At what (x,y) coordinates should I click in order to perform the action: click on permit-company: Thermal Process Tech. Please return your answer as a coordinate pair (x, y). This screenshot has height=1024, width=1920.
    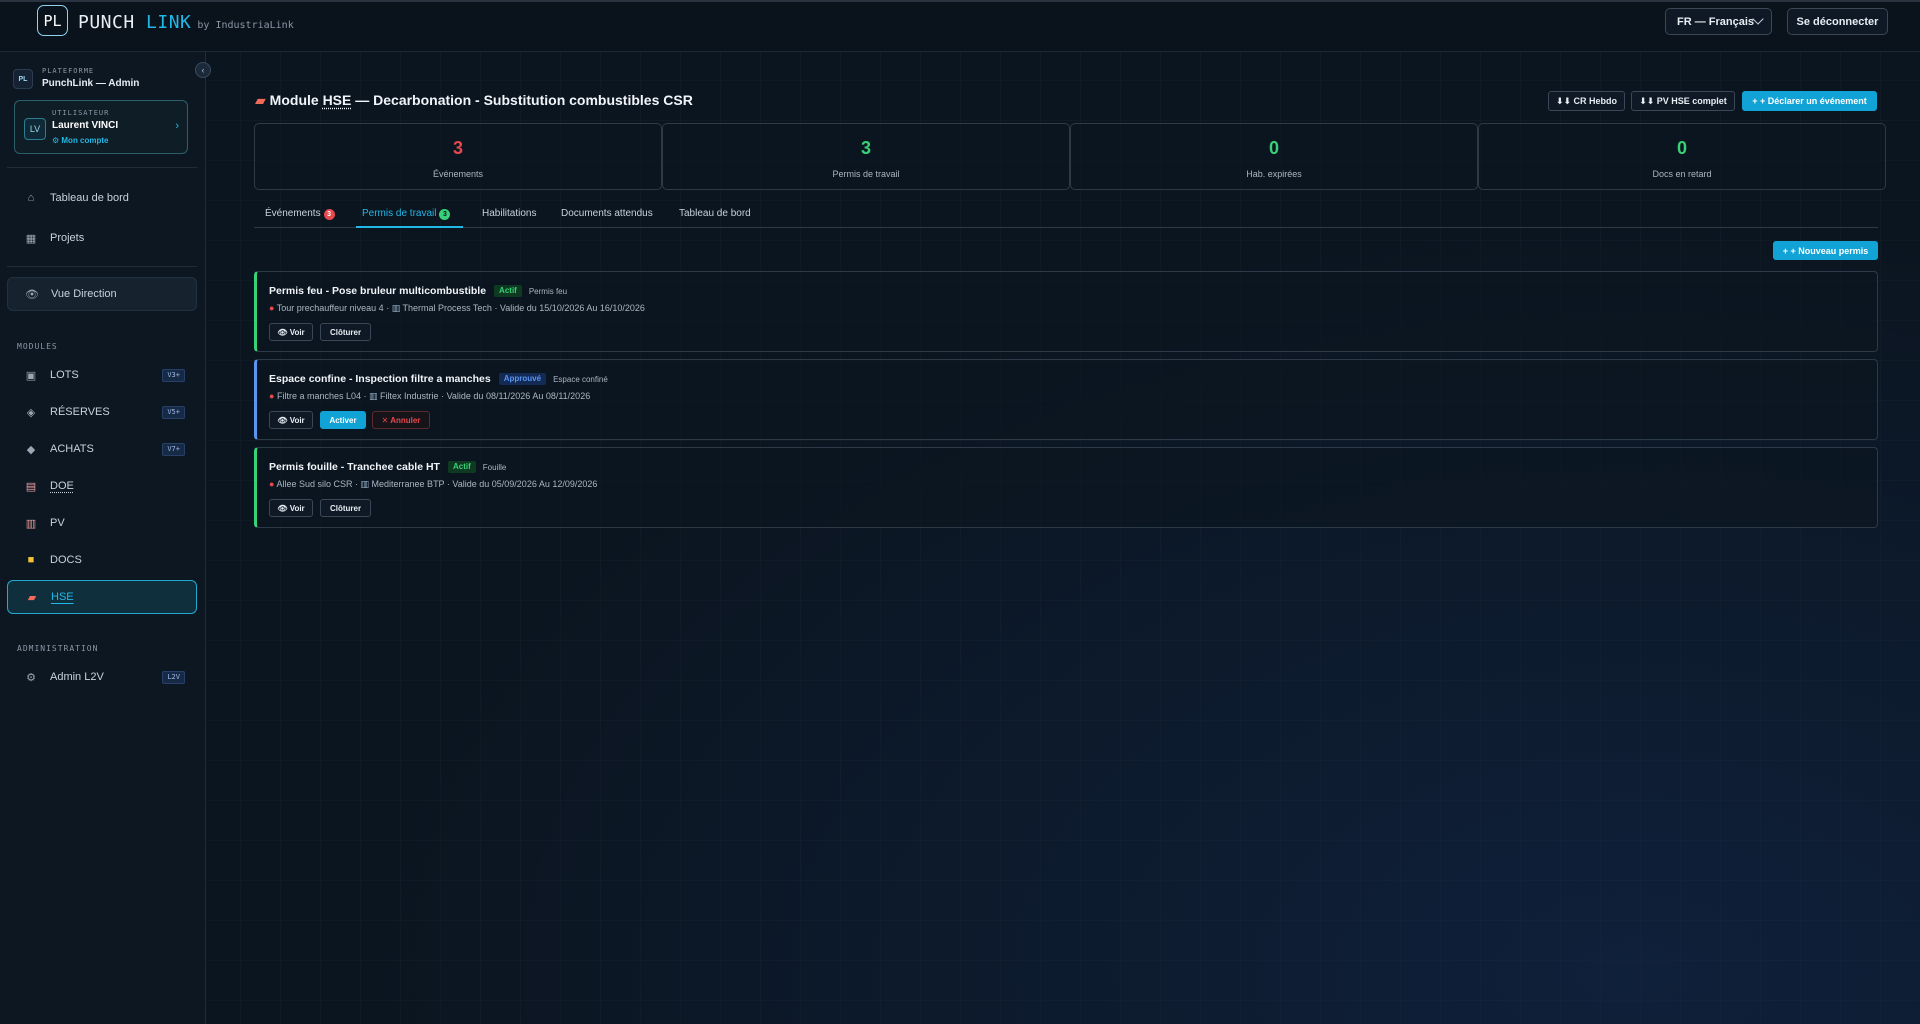
    Looking at the image, I should click on (447, 308).